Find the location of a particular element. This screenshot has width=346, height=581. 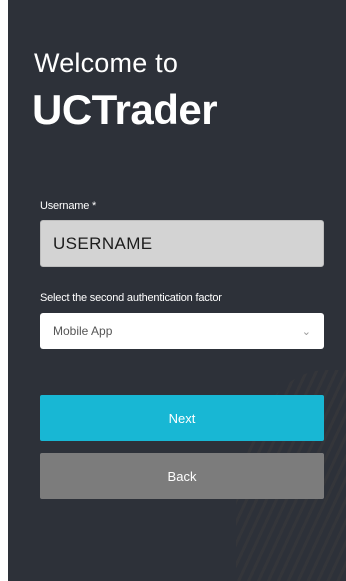

username-field: USERNAME is located at coordinates (182, 243).